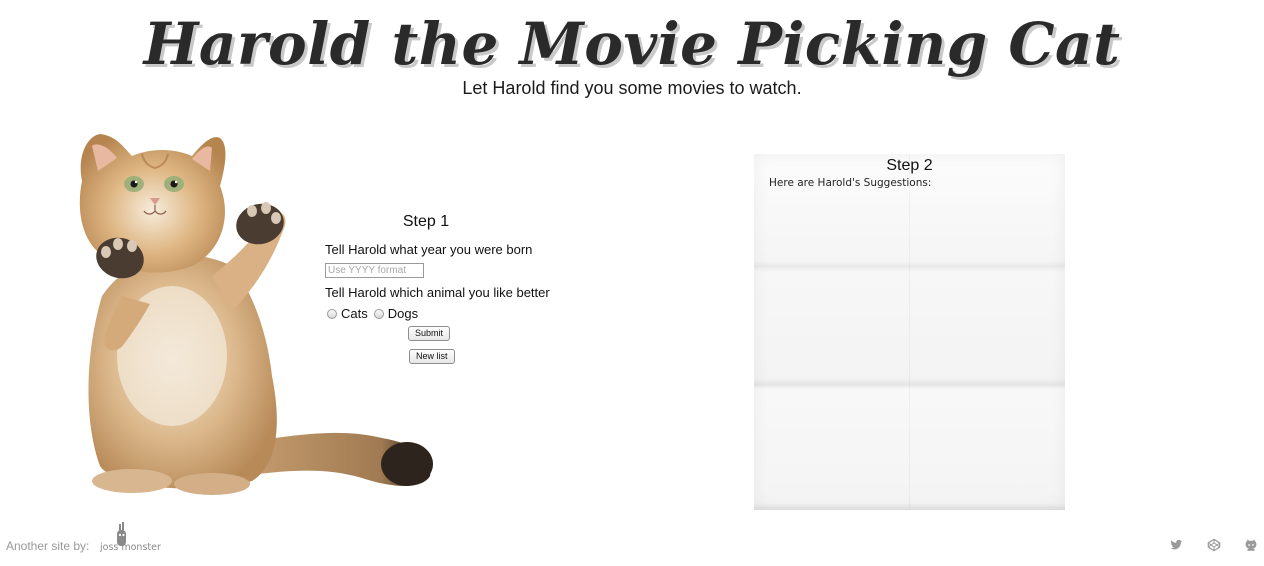  I want to click on animal-question-label: Tell Harold which animal you like better, so click(437, 292).